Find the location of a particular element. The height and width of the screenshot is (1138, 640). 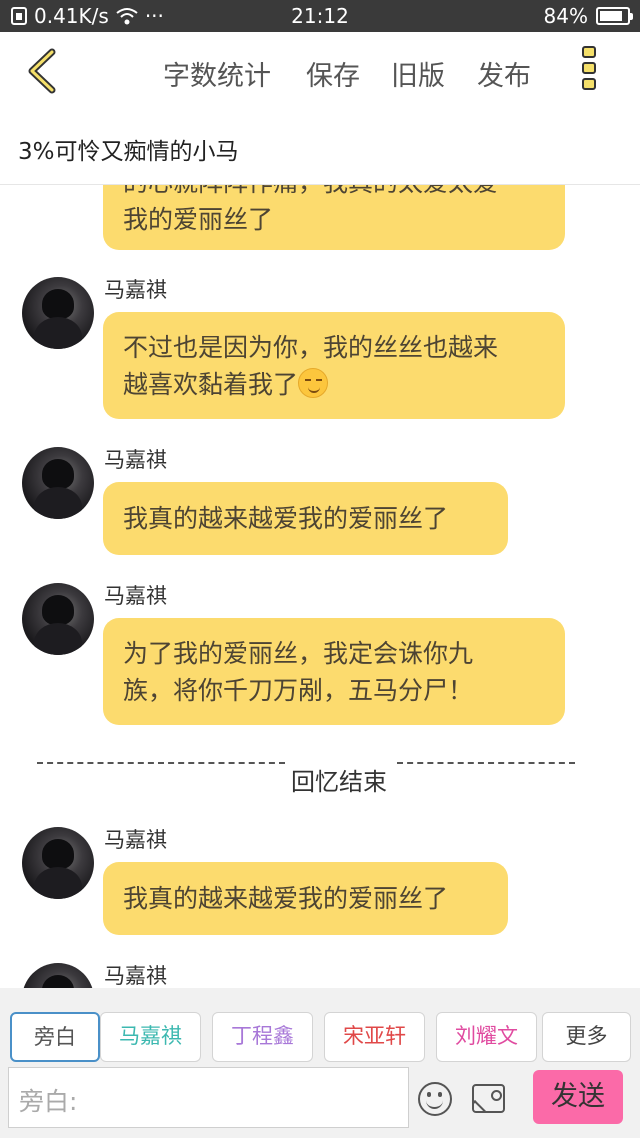

battery-fill is located at coordinates (611, 16).